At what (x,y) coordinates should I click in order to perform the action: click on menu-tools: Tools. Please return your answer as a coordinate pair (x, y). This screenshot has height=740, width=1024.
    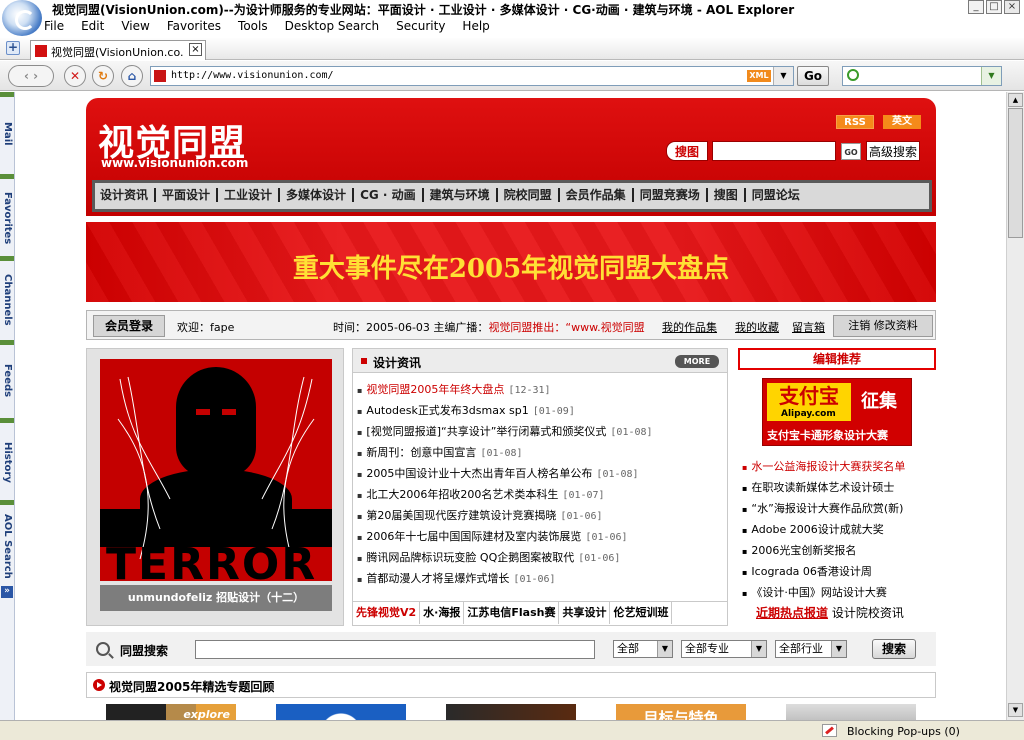
    Looking at the image, I should click on (253, 26).